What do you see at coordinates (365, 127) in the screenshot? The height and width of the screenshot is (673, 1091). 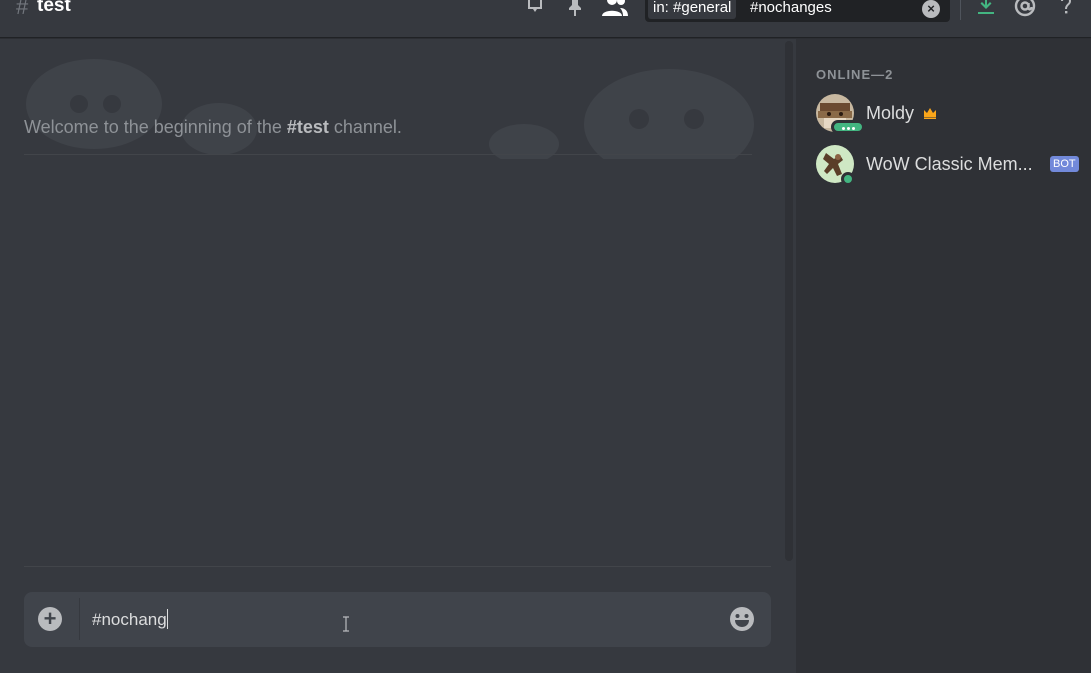 I see `welcome-suffix: channel.` at bounding box center [365, 127].